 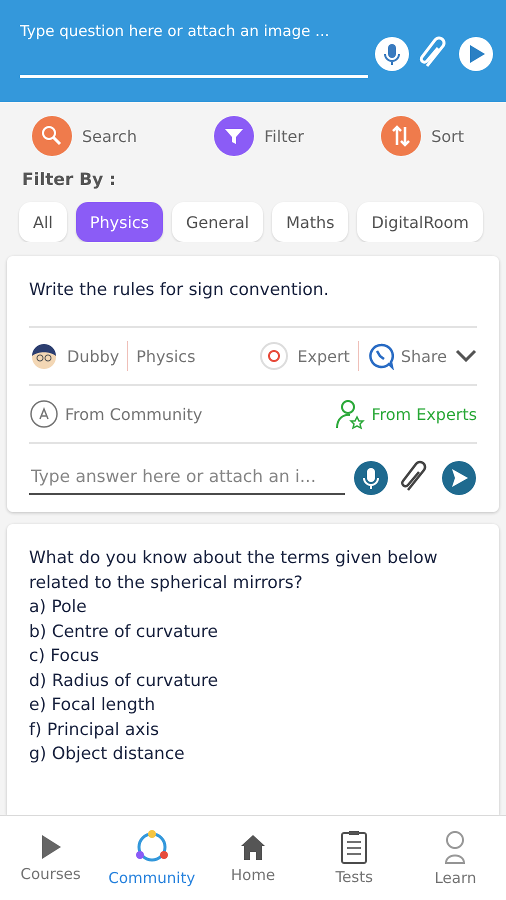 I want to click on sort-action: Sort, so click(x=422, y=136).